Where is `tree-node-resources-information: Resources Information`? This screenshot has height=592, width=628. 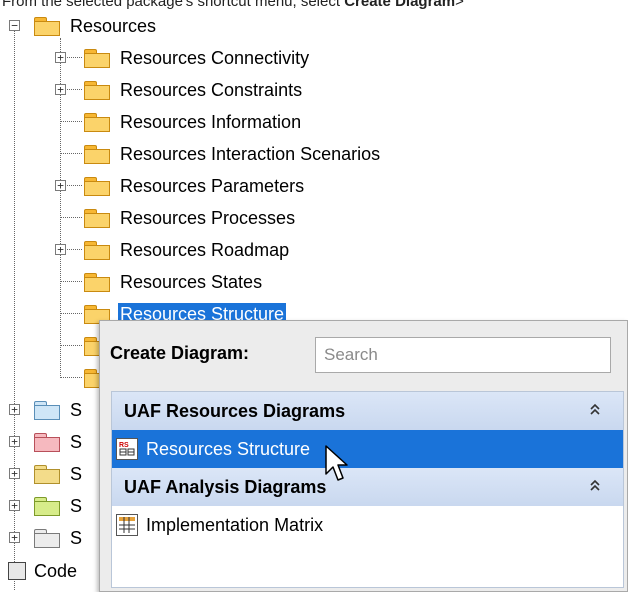 tree-node-resources-information: Resources Information is located at coordinates (193, 122).